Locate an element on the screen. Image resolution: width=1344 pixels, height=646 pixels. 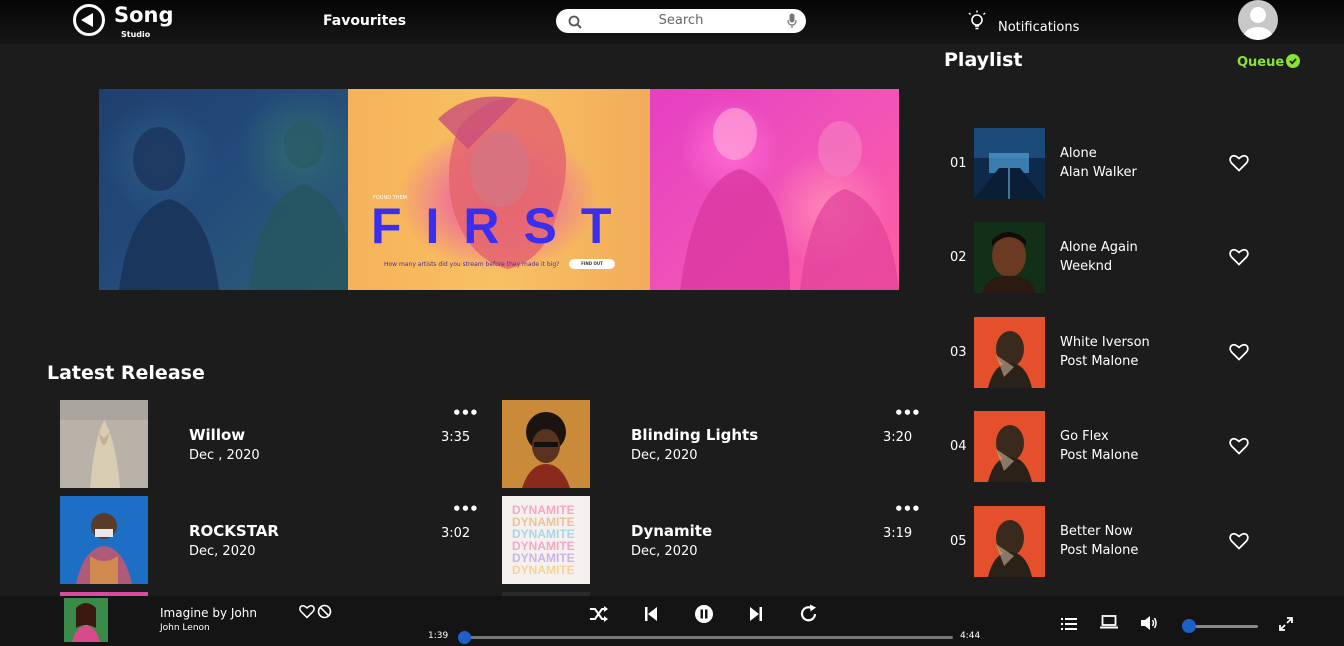
queue-button: Queue is located at coordinates (1269, 62).